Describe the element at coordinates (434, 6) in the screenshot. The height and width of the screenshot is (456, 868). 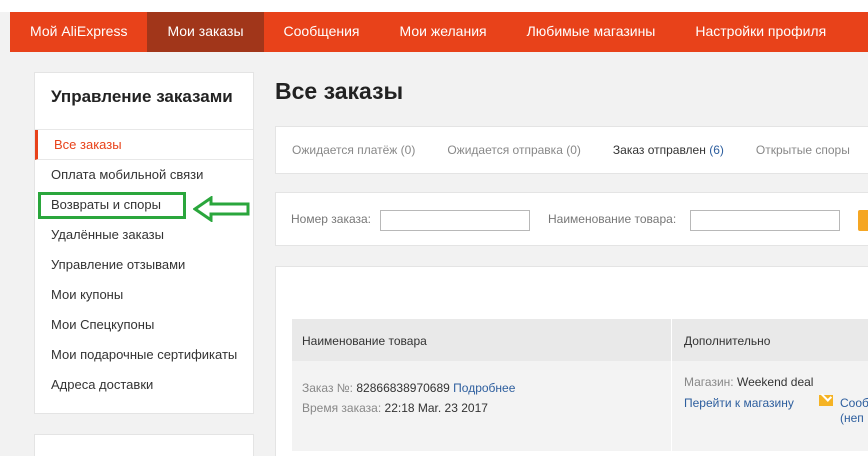
I see `top-strip` at that location.